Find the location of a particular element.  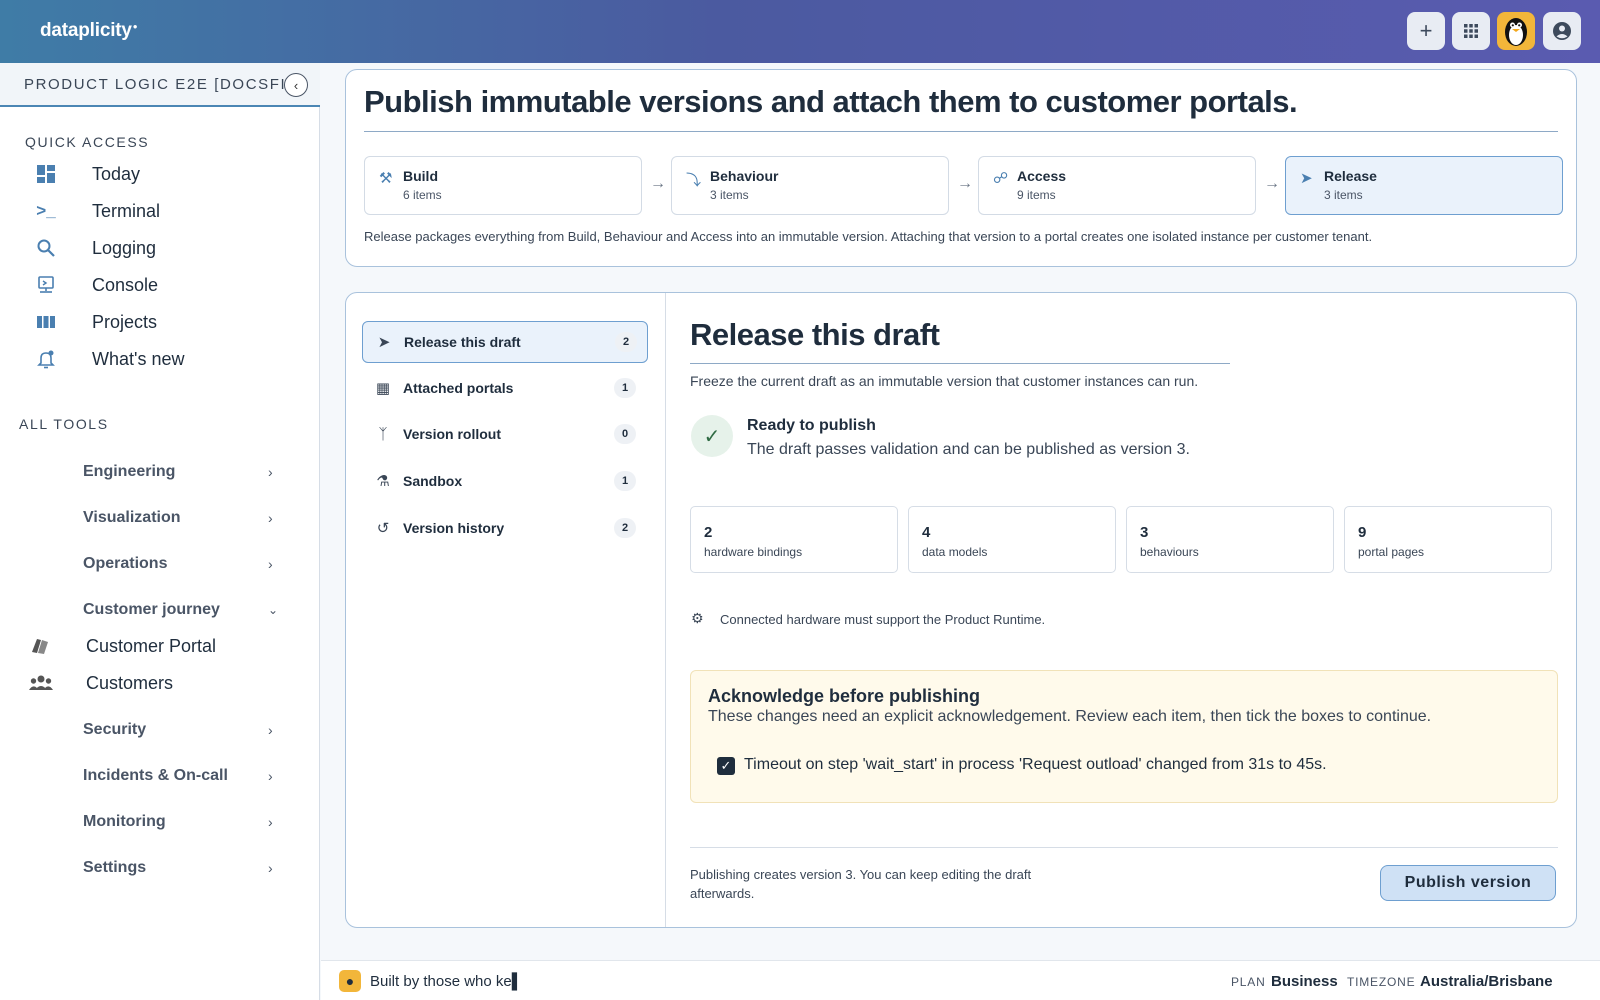

grid-icon is located at coordinates (1471, 31).